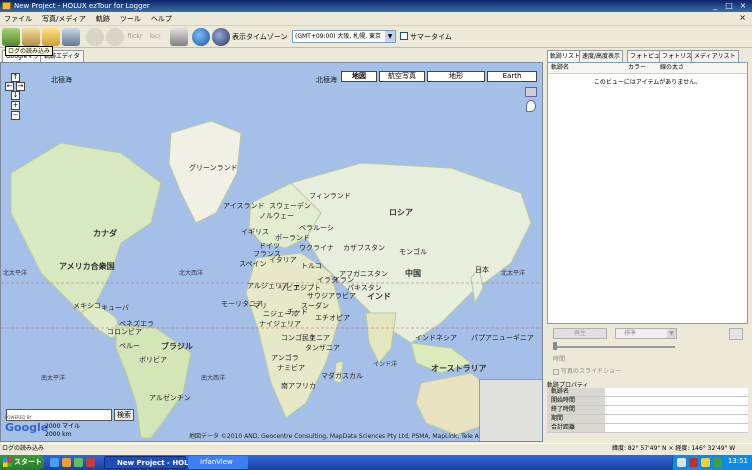  I want to click on quicklaunch-app-icon, so click(90, 462).